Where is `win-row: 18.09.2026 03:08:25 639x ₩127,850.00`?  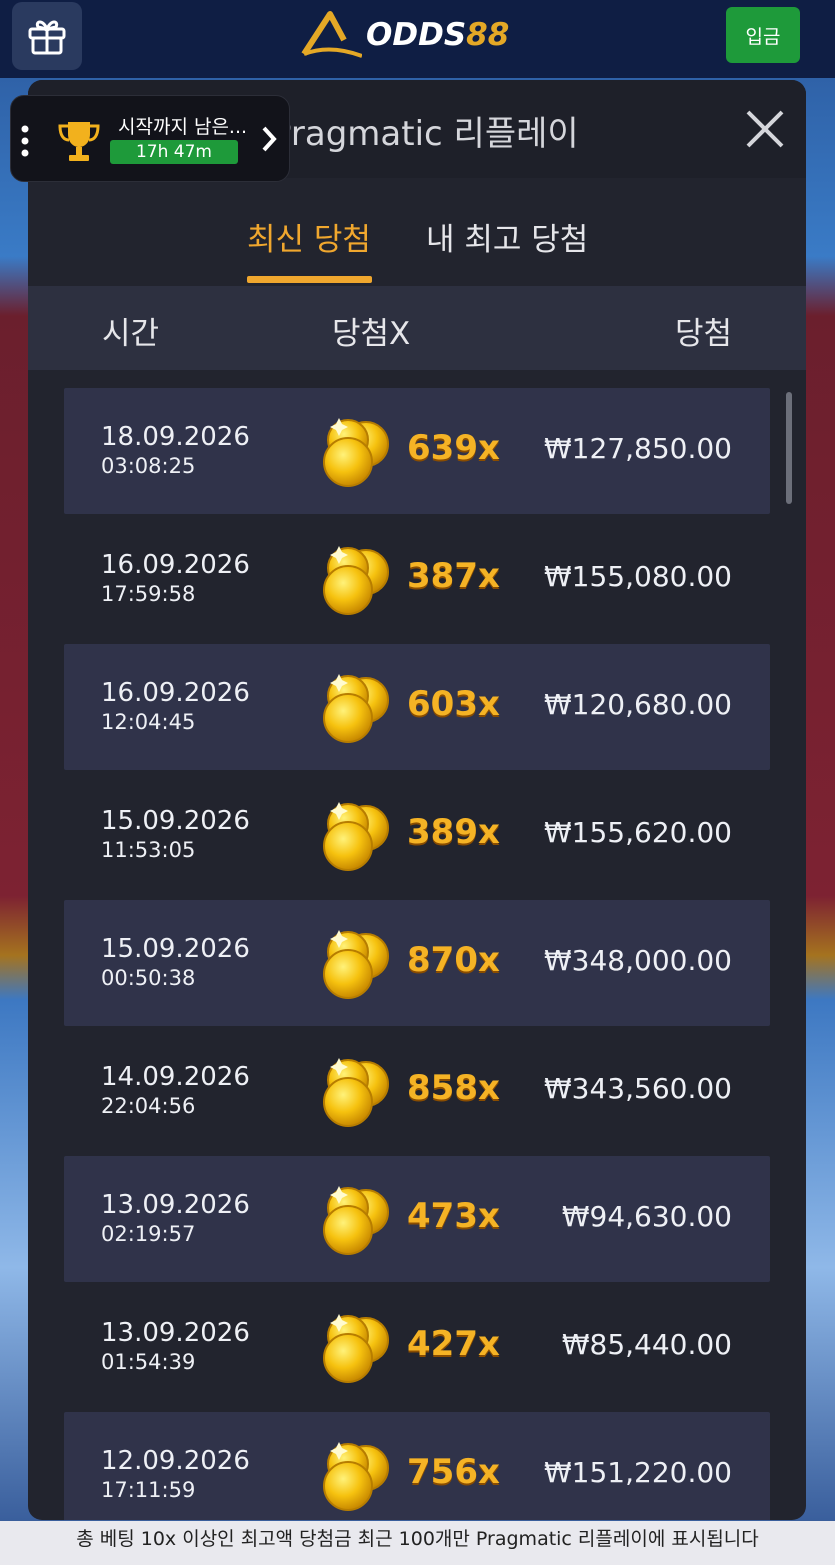
win-row: 18.09.2026 03:08:25 639x ₩127,850.00 is located at coordinates (417, 451).